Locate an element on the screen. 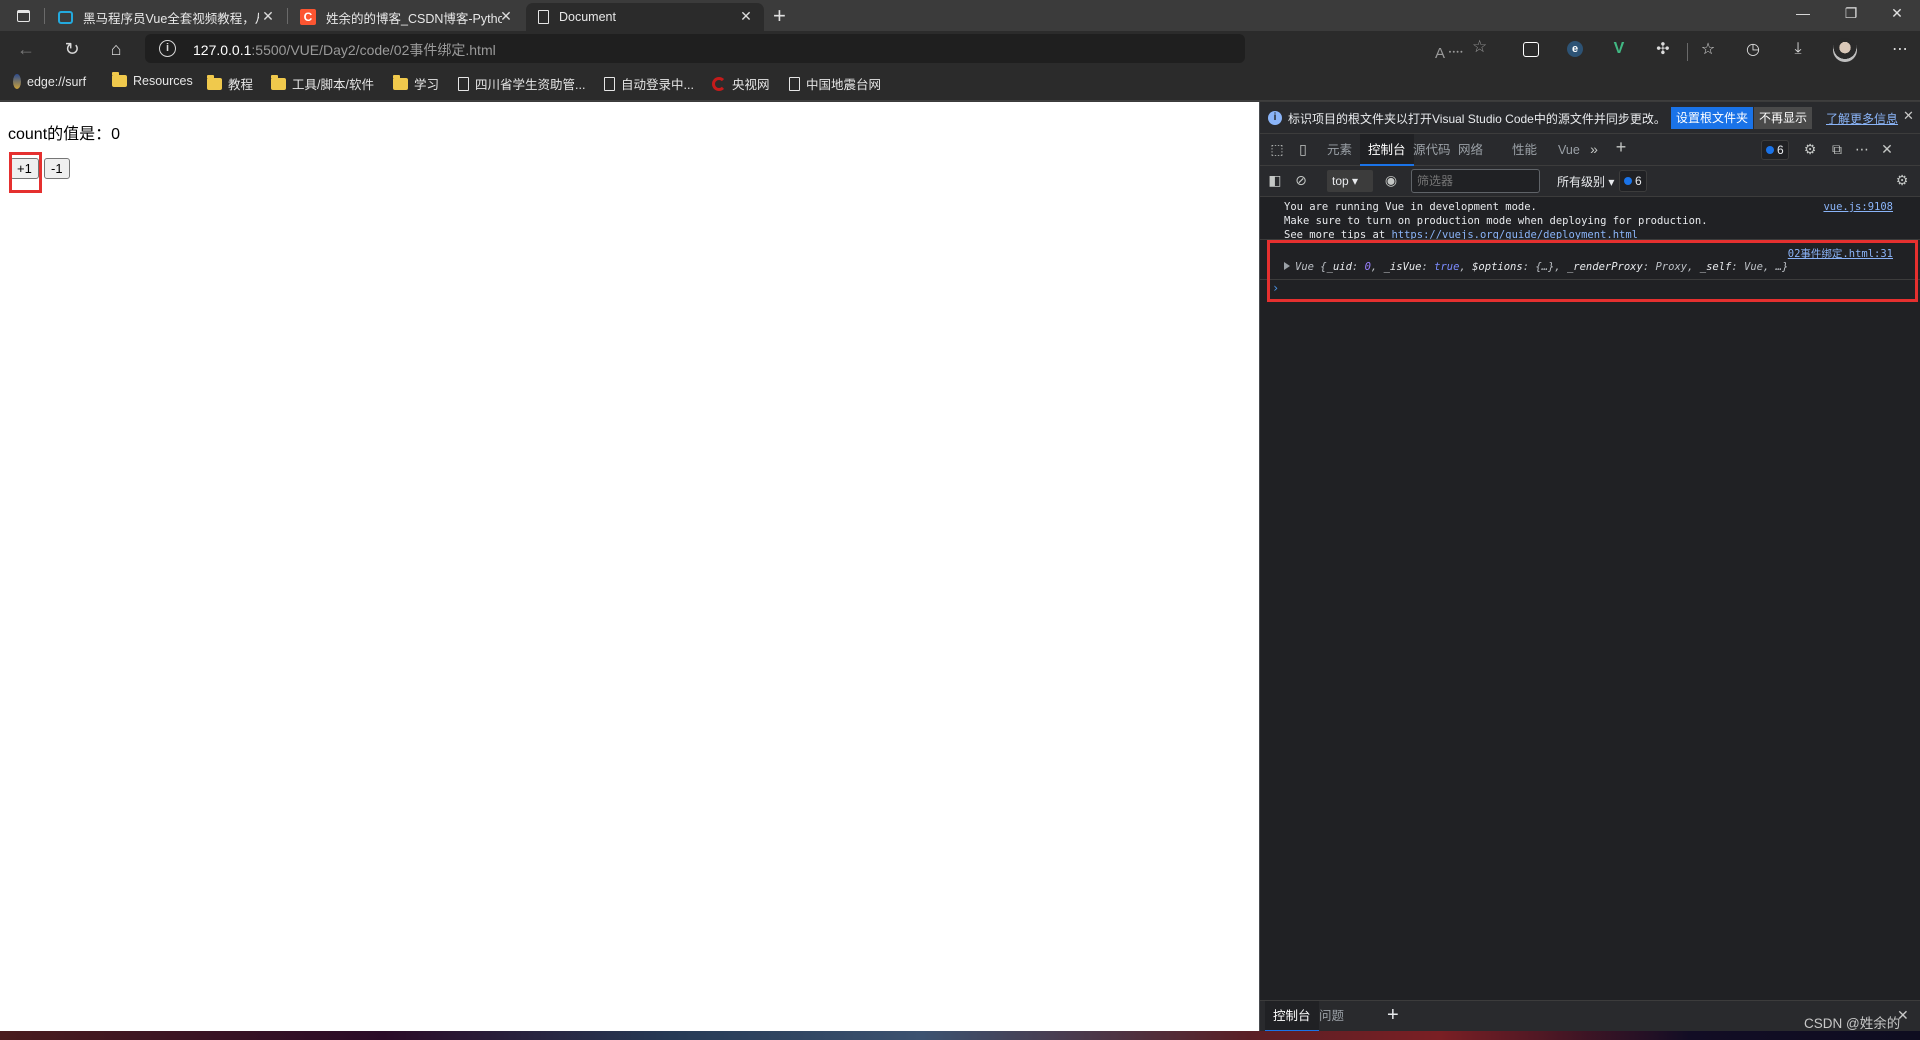 The image size is (1920, 1040). drawer-tab-issues: 问题 is located at coordinates (1331, 1016).